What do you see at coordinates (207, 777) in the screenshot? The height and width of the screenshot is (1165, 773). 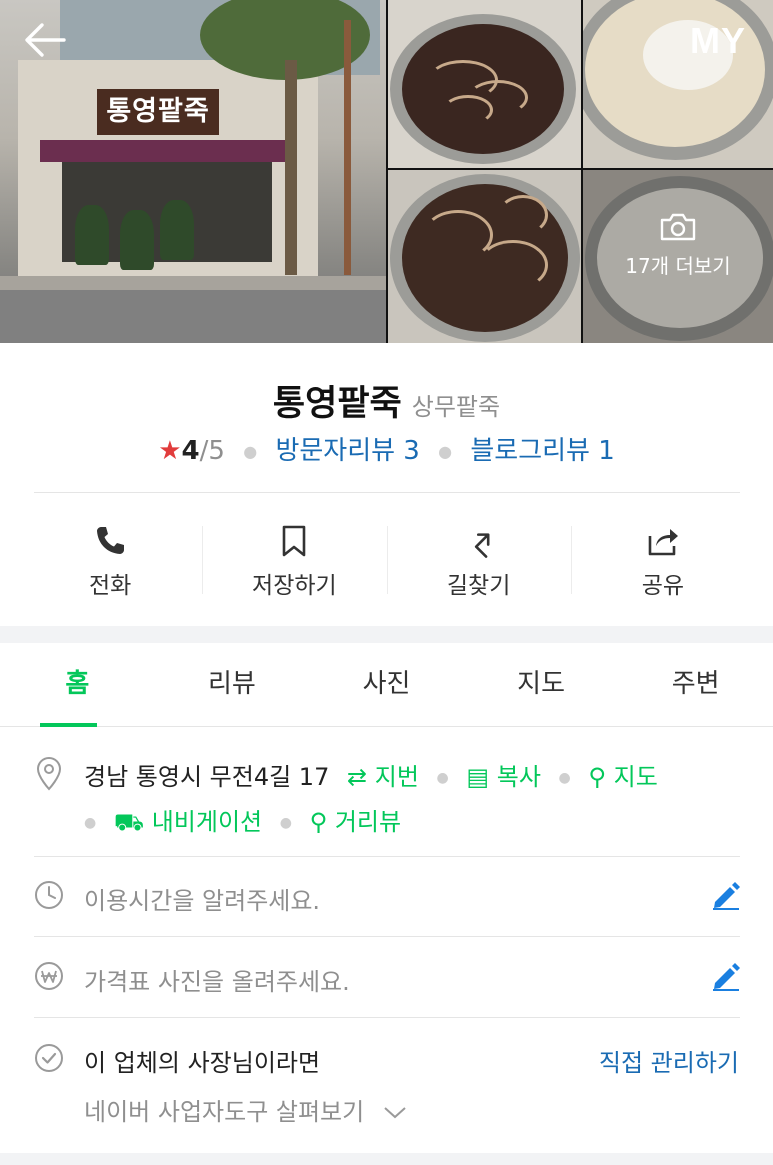 I see `address-text: 경남 통영시 무전4길 17` at bounding box center [207, 777].